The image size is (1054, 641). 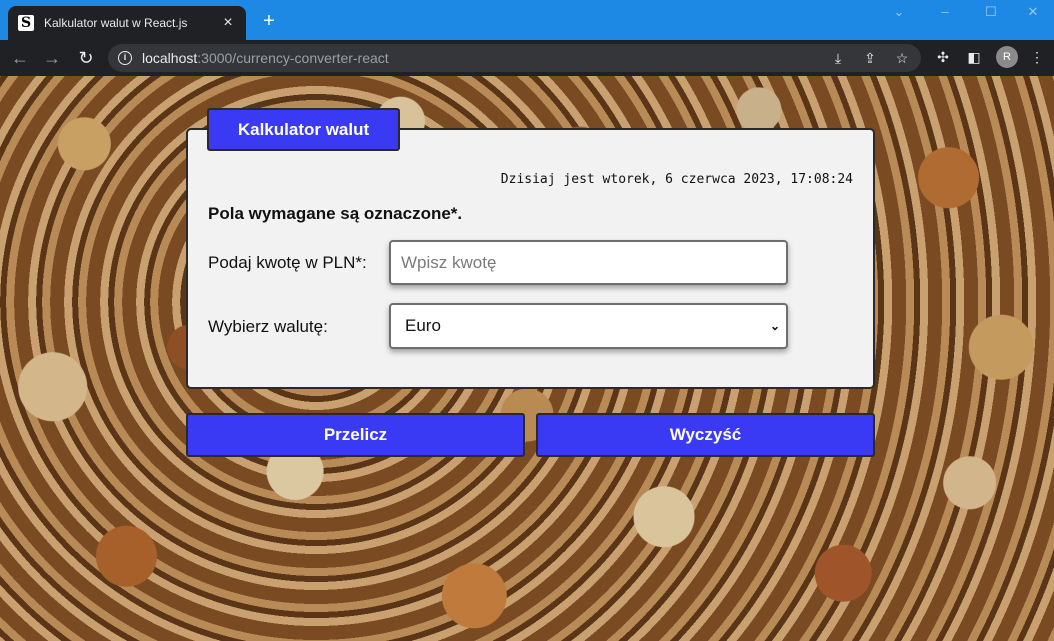 I want to click on forward-icon: →, so click(x=52, y=58).